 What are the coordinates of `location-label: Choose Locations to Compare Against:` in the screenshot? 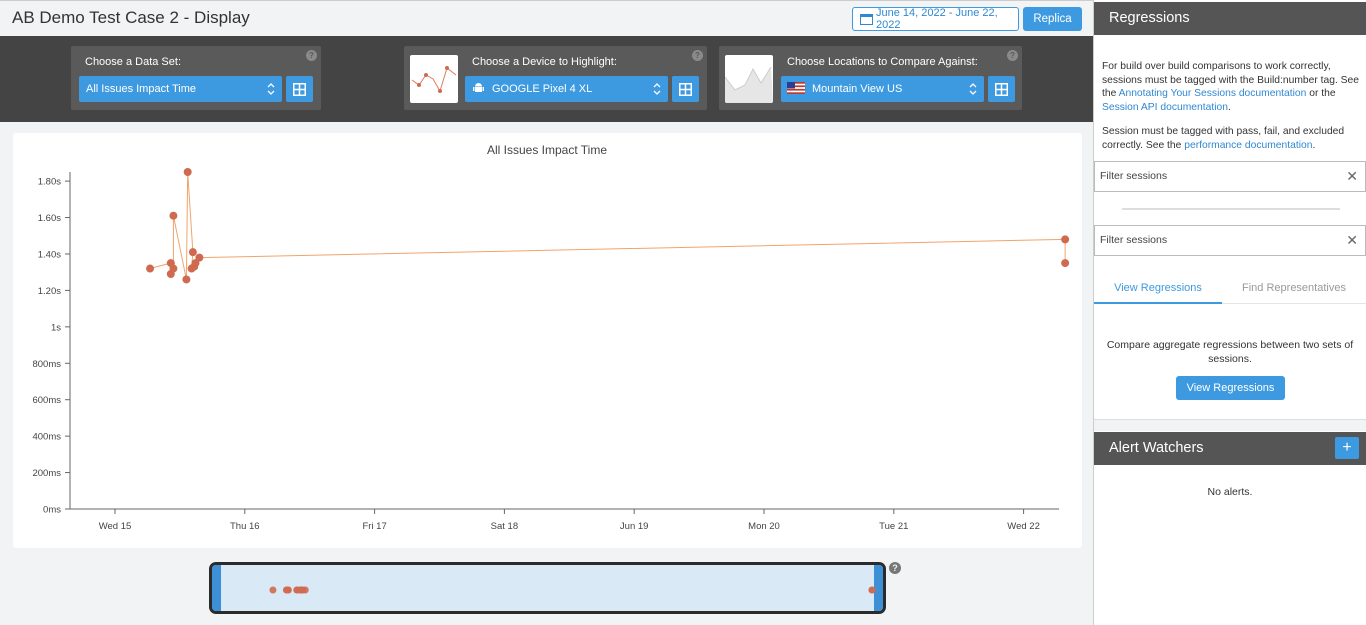 It's located at (882, 62).